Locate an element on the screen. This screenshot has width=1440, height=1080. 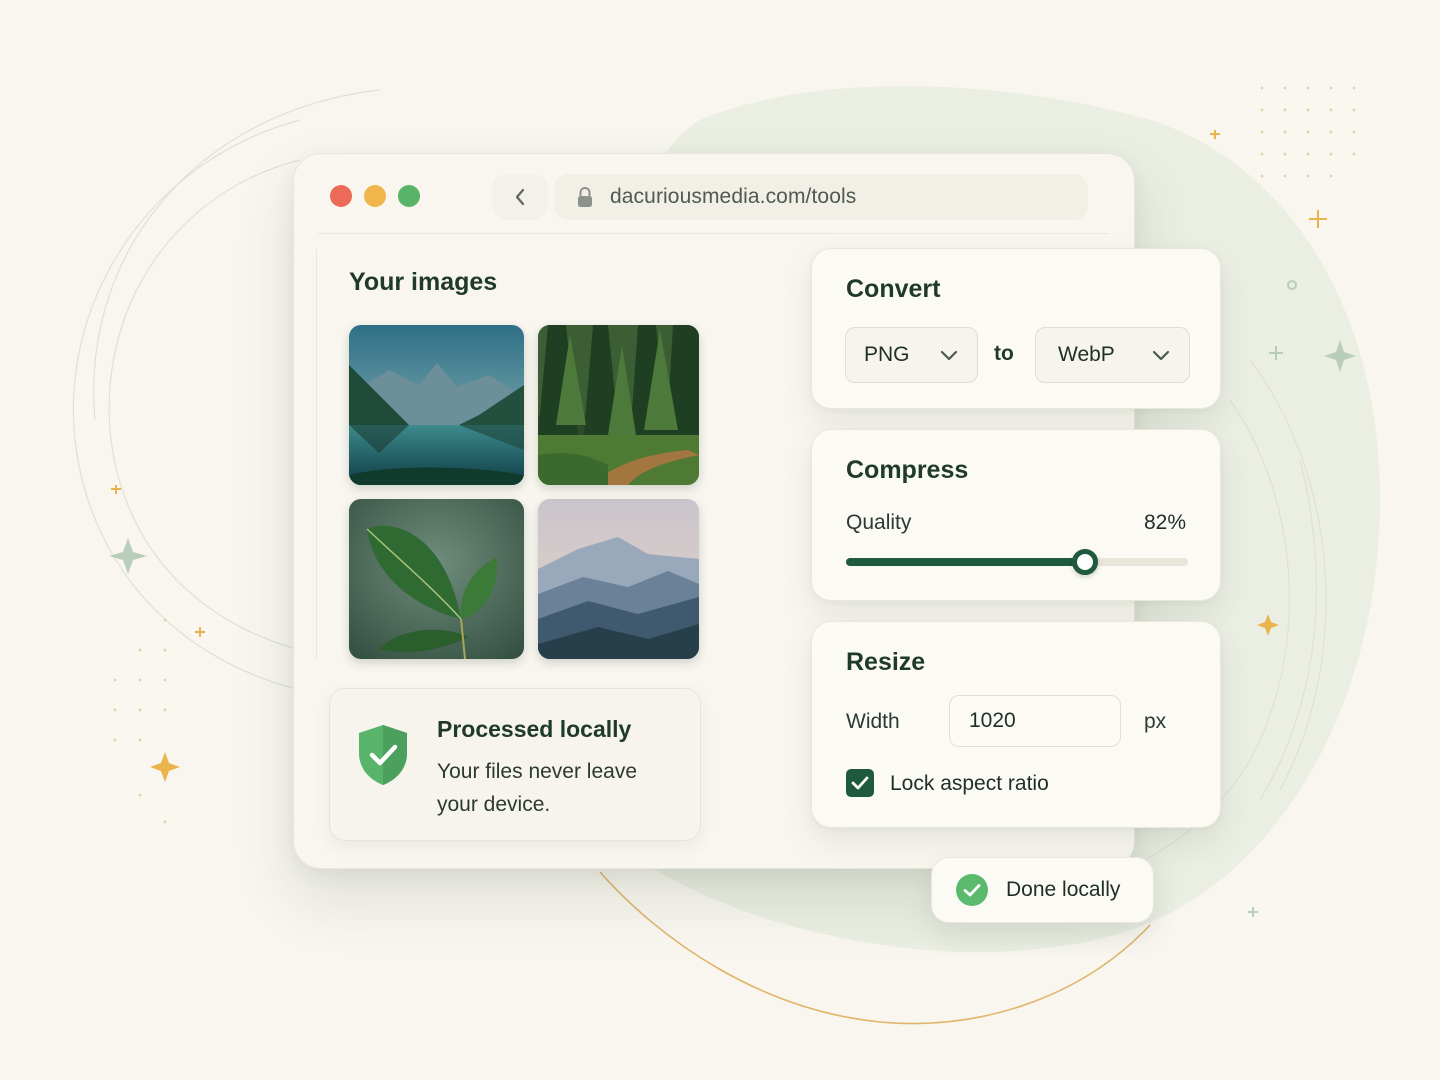
quality-slider is located at coordinates (1017, 562).